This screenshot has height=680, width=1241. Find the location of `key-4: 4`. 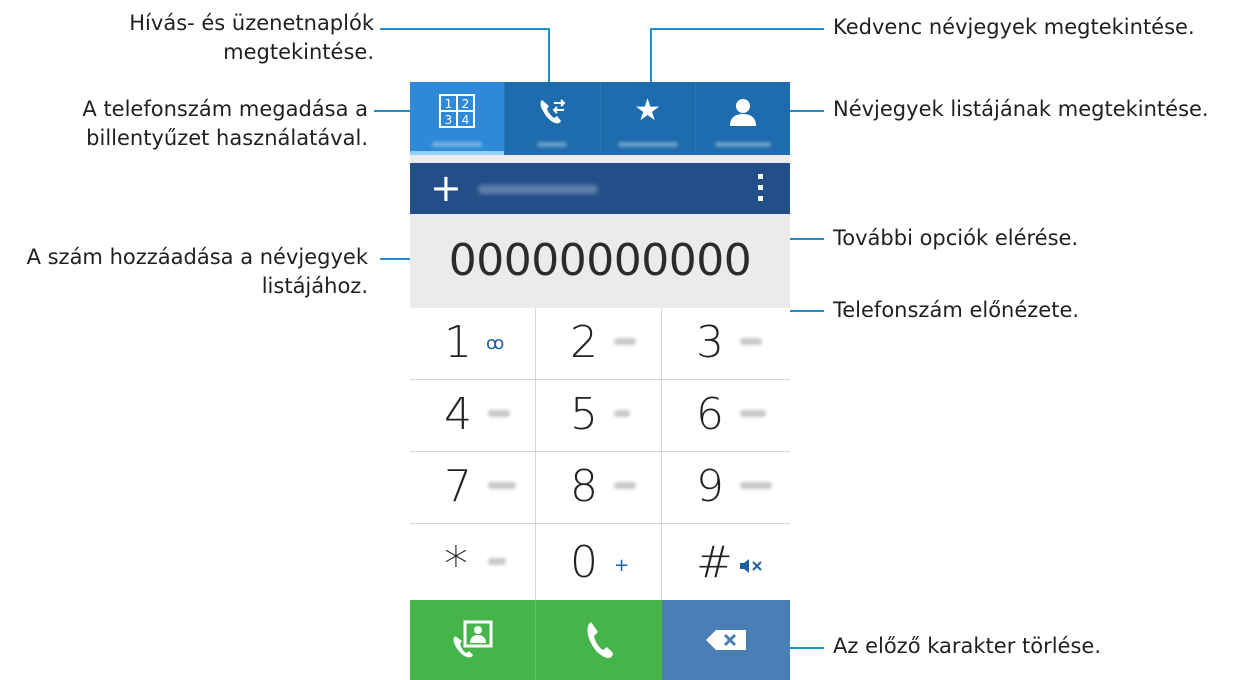

key-4: 4 is located at coordinates (473, 416).